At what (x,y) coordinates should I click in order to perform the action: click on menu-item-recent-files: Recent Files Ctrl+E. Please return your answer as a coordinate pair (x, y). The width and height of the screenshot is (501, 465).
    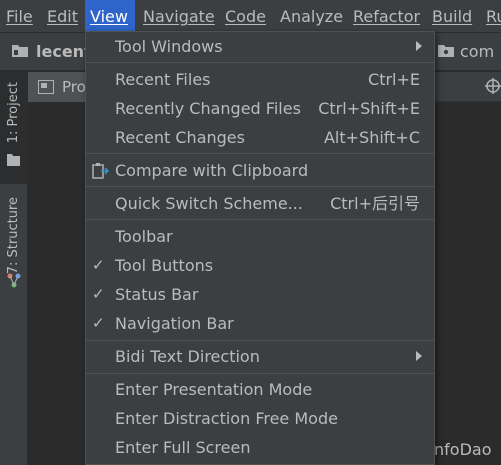
    Looking at the image, I should click on (260, 79).